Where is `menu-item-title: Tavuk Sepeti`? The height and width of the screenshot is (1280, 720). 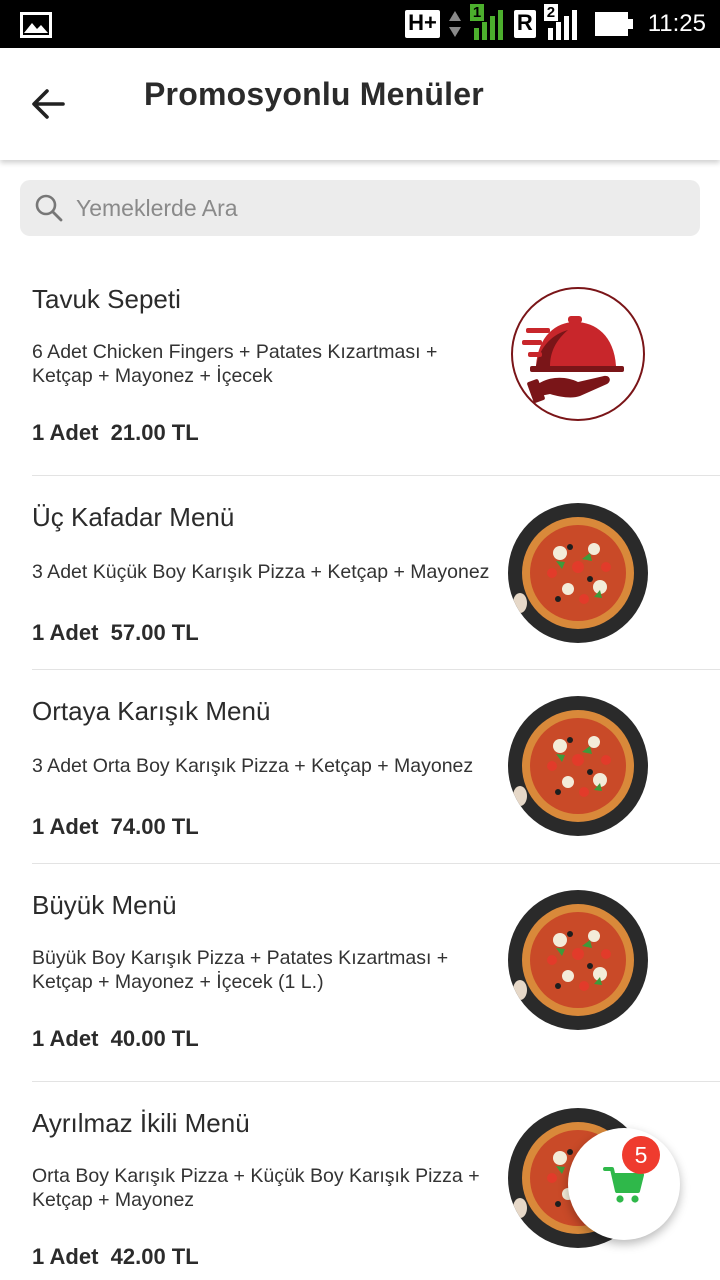 menu-item-title: Tavuk Sepeti is located at coordinates (106, 299).